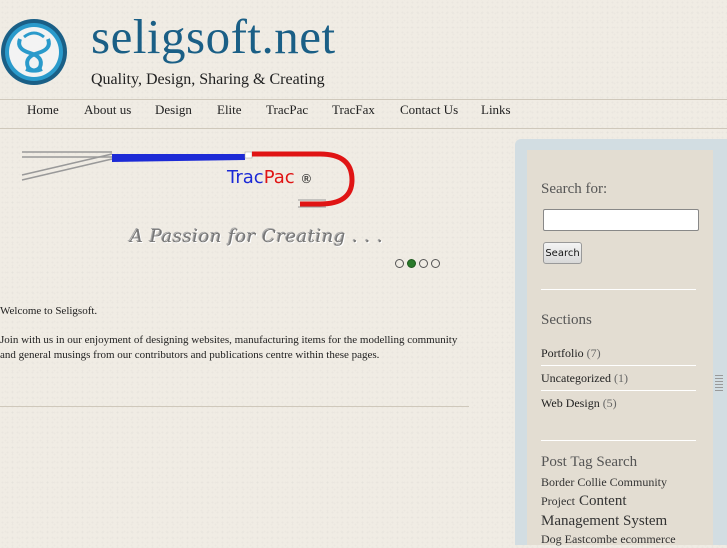 The image size is (727, 548). Describe the element at coordinates (638, 482) in the screenshot. I see `tag-link: Community` at that location.